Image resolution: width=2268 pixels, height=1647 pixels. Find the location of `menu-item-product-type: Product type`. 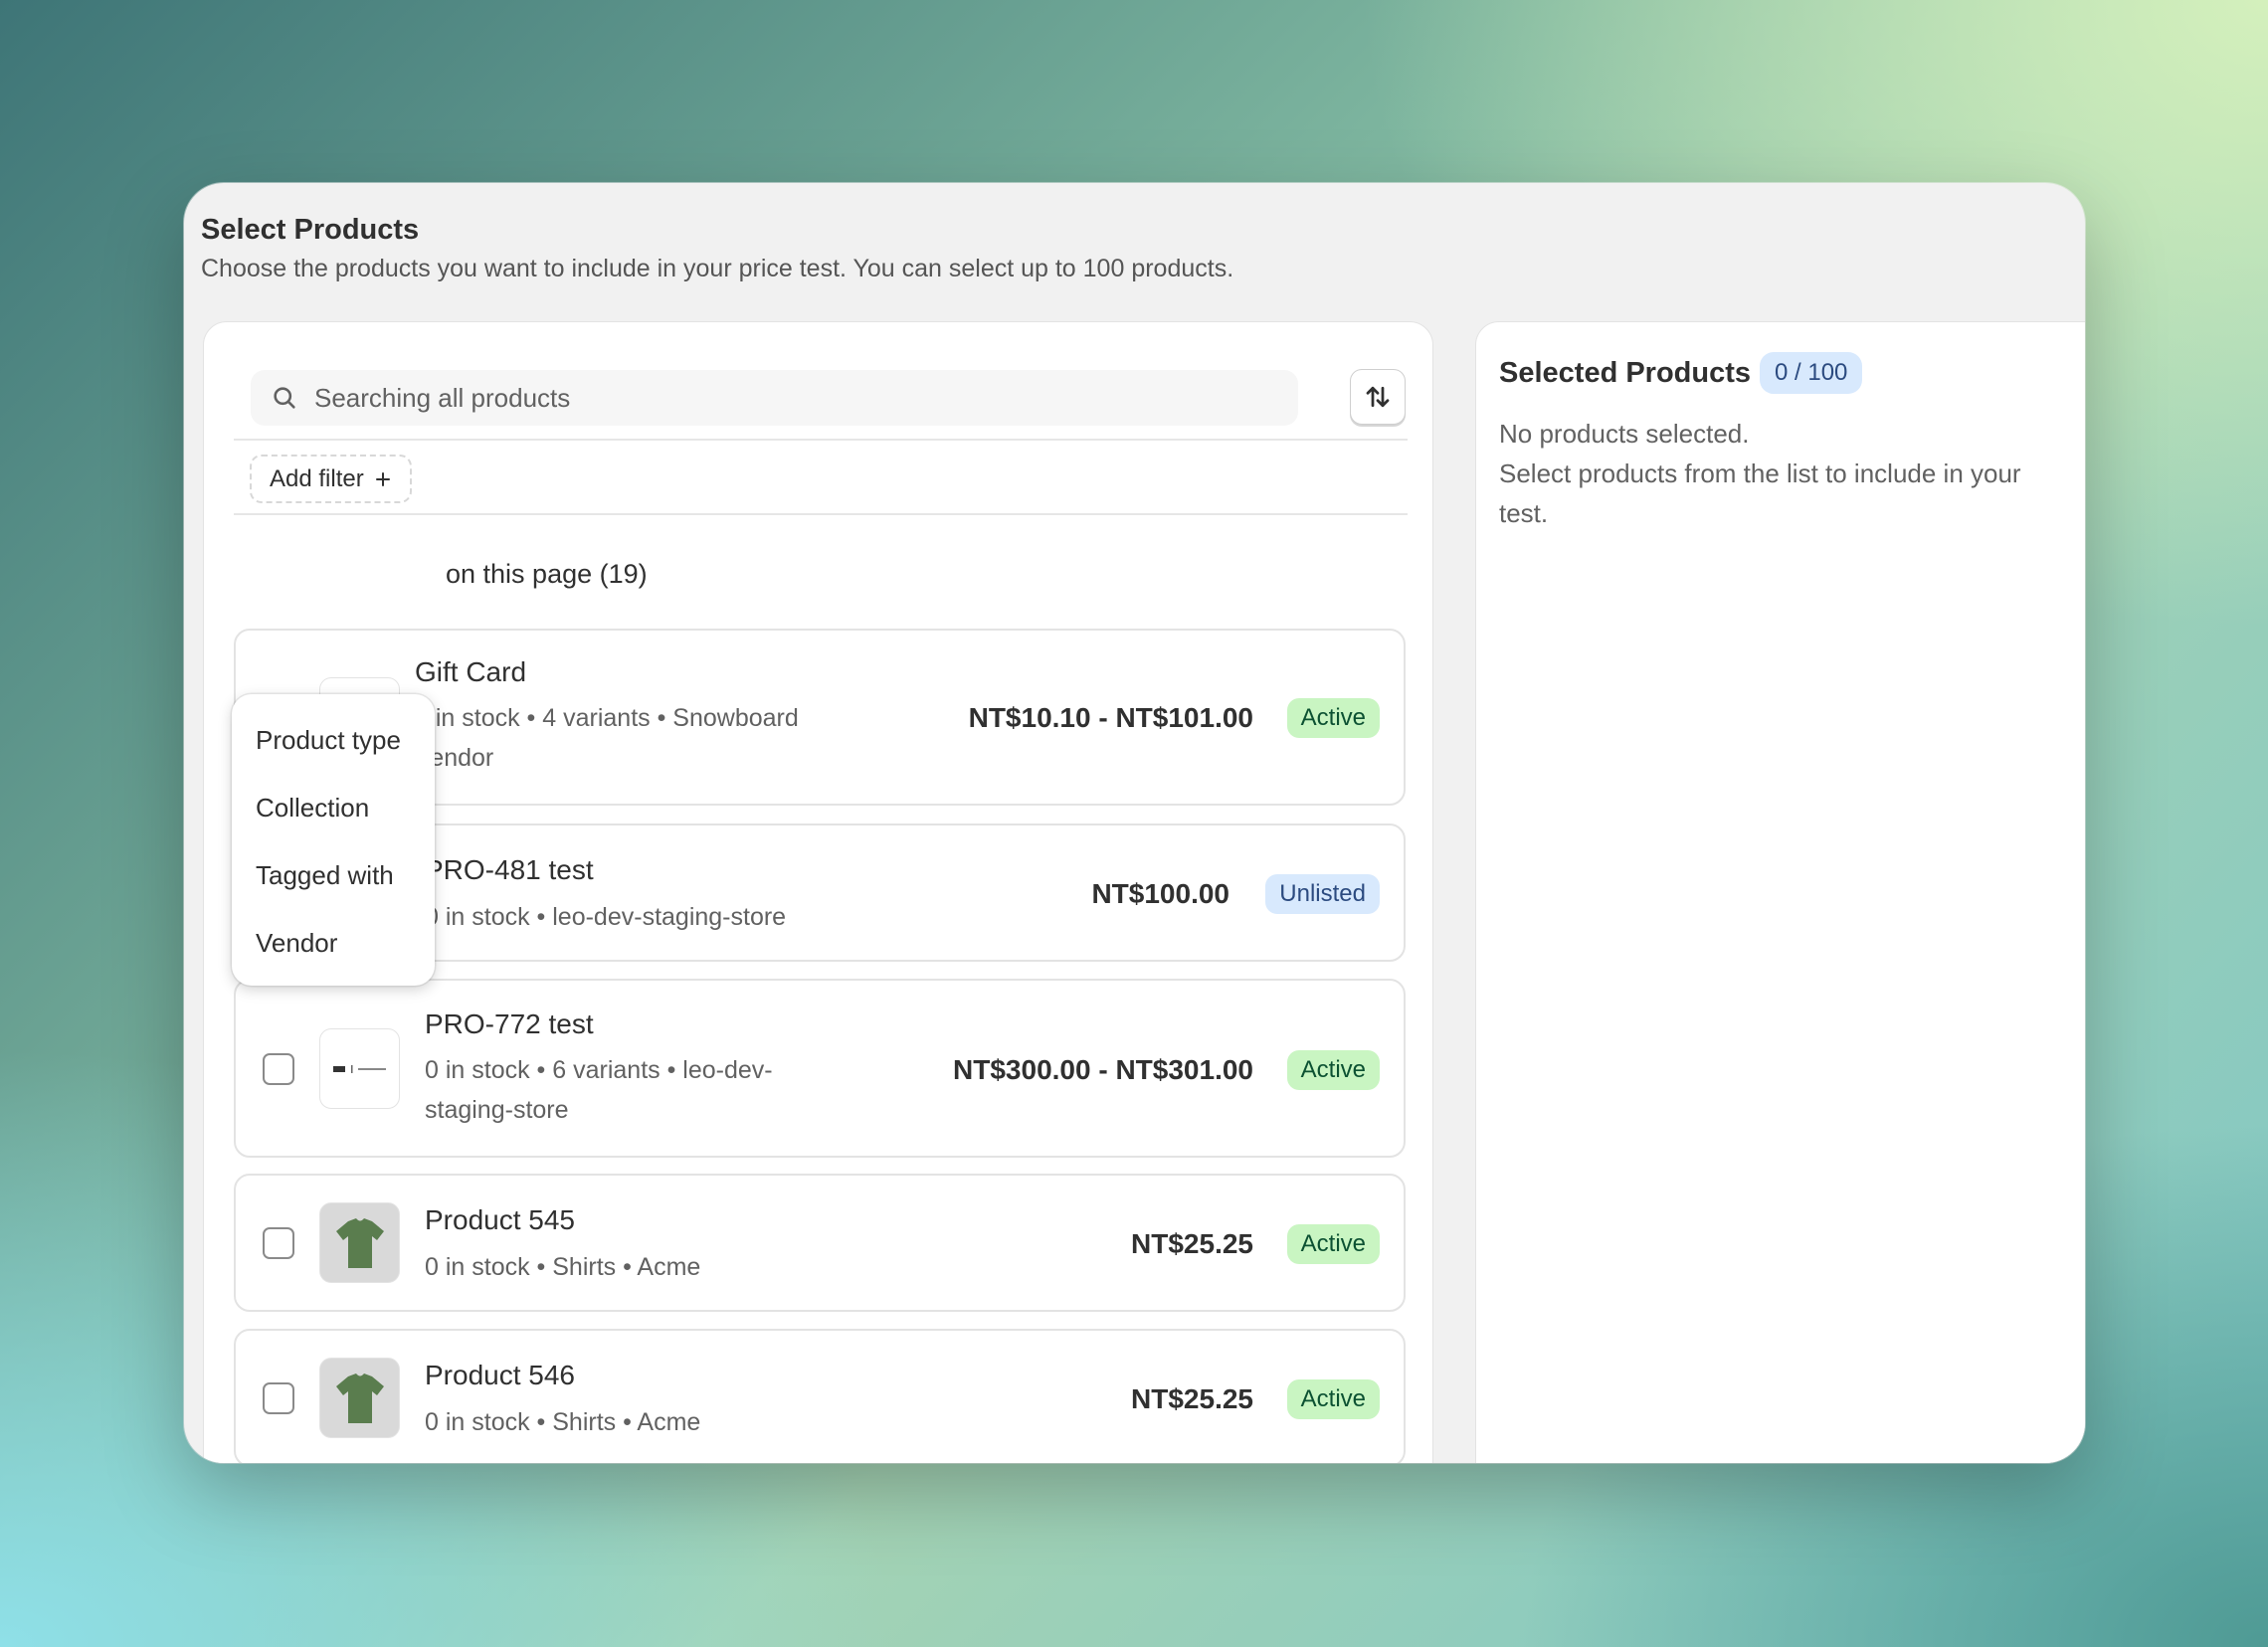

menu-item-product-type: Product type is located at coordinates (333, 756).